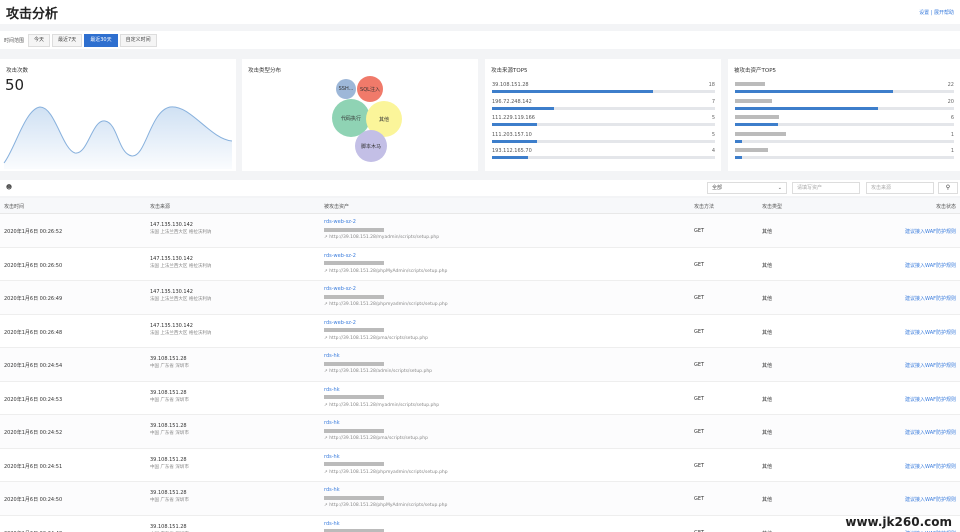 Image resolution: width=960 pixels, height=532 pixels. Describe the element at coordinates (169, 366) in the screenshot. I see `source-location: 中国 广东省 深圳市` at that location.